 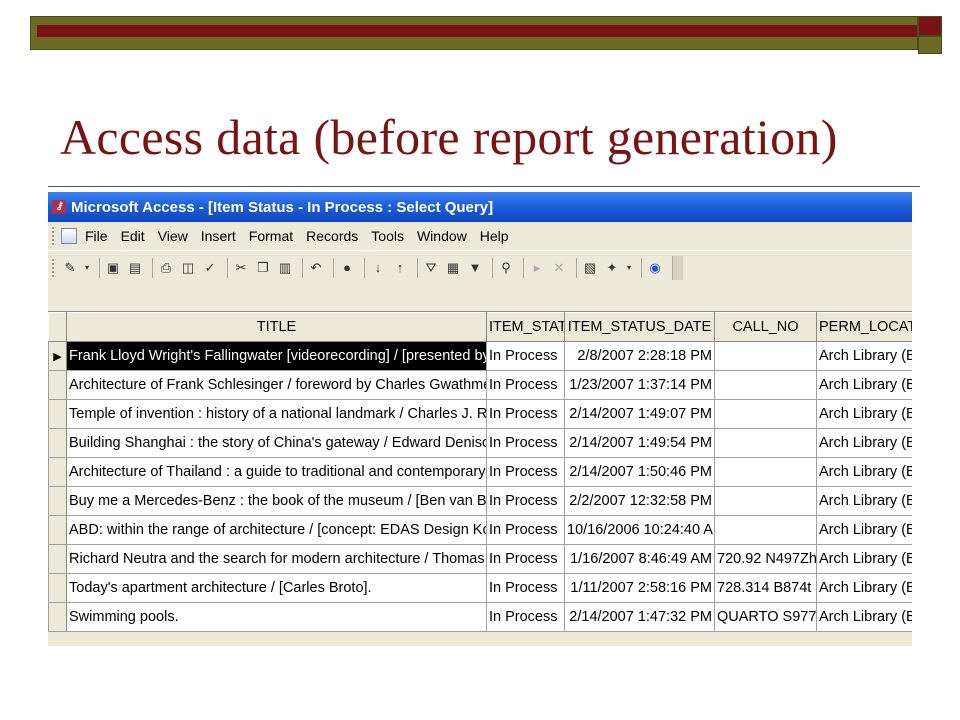 What do you see at coordinates (639, 356) in the screenshot?
I see `cell-item-status-date: 2/8/2007 2:28:18 PM` at bounding box center [639, 356].